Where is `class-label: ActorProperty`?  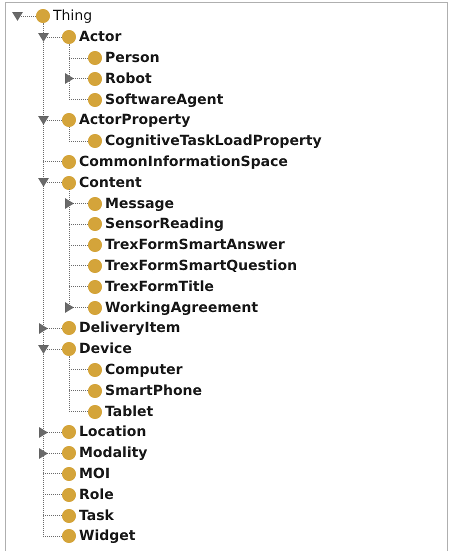
class-label: ActorProperty is located at coordinates (134, 120).